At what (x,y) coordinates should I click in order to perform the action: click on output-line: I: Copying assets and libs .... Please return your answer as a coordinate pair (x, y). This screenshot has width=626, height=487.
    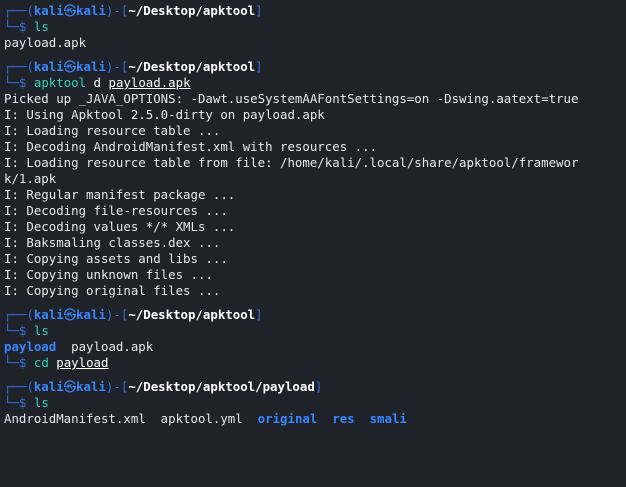
    Looking at the image, I should click on (116, 258).